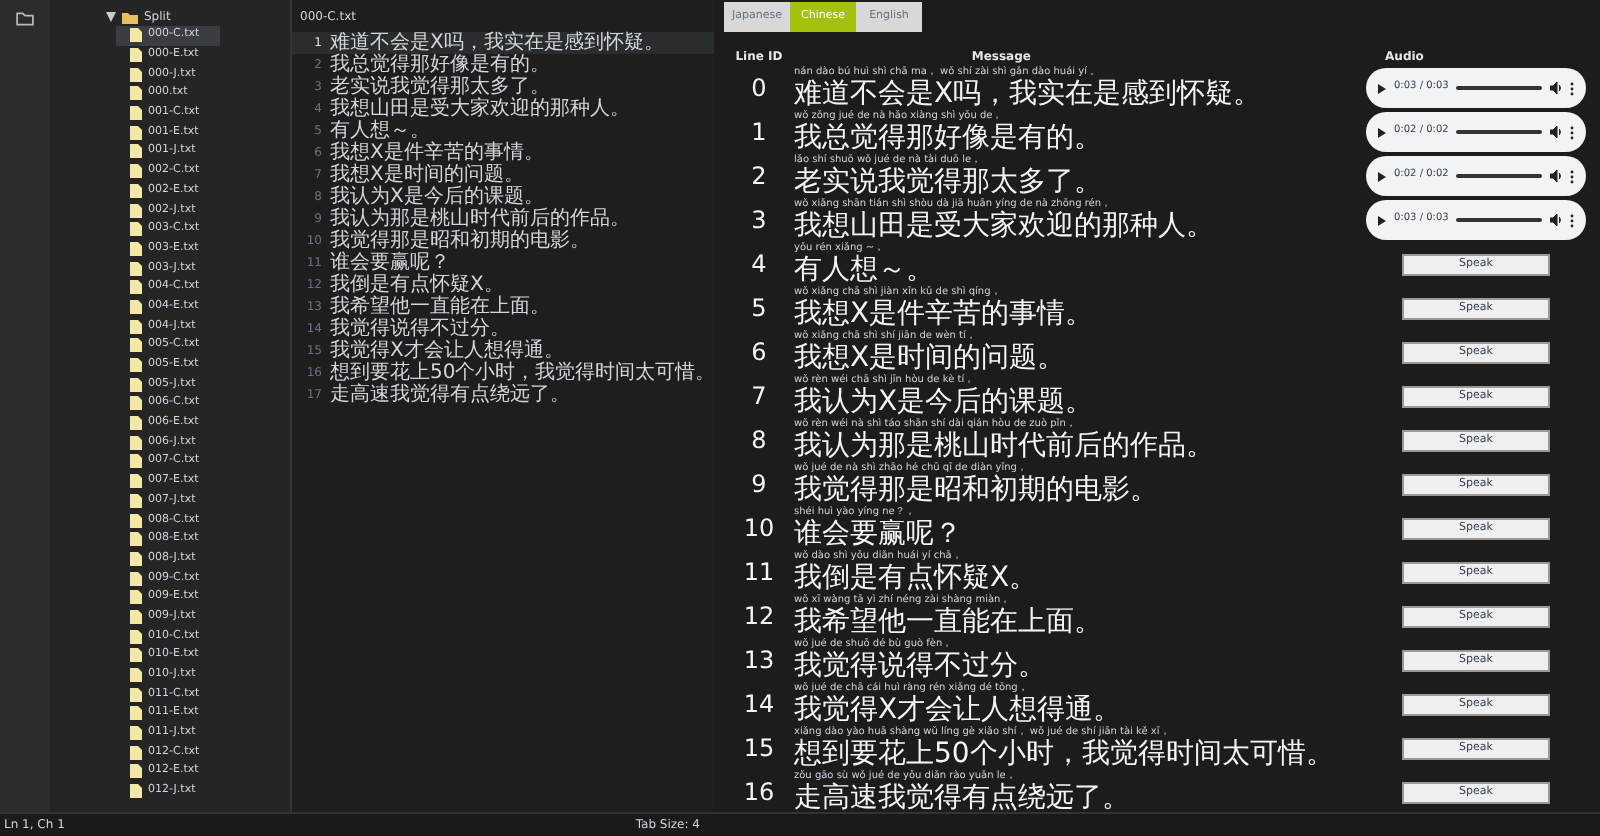 The image size is (1600, 836). What do you see at coordinates (921, 667) in the screenshot?
I see `message-text: 我觉得说得不过分。` at bounding box center [921, 667].